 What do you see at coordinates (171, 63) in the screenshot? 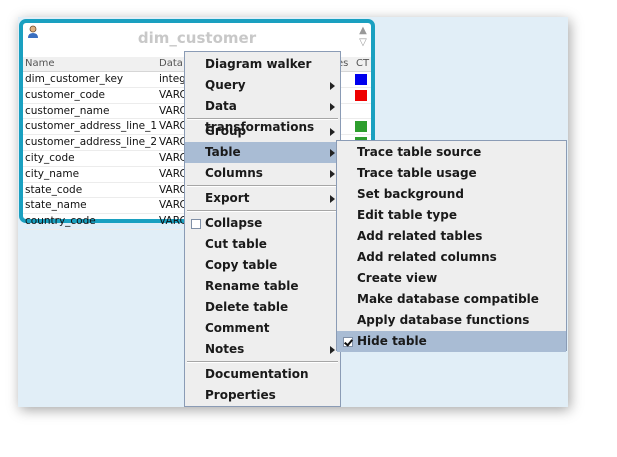
I see `header-data-type: Data` at bounding box center [171, 63].